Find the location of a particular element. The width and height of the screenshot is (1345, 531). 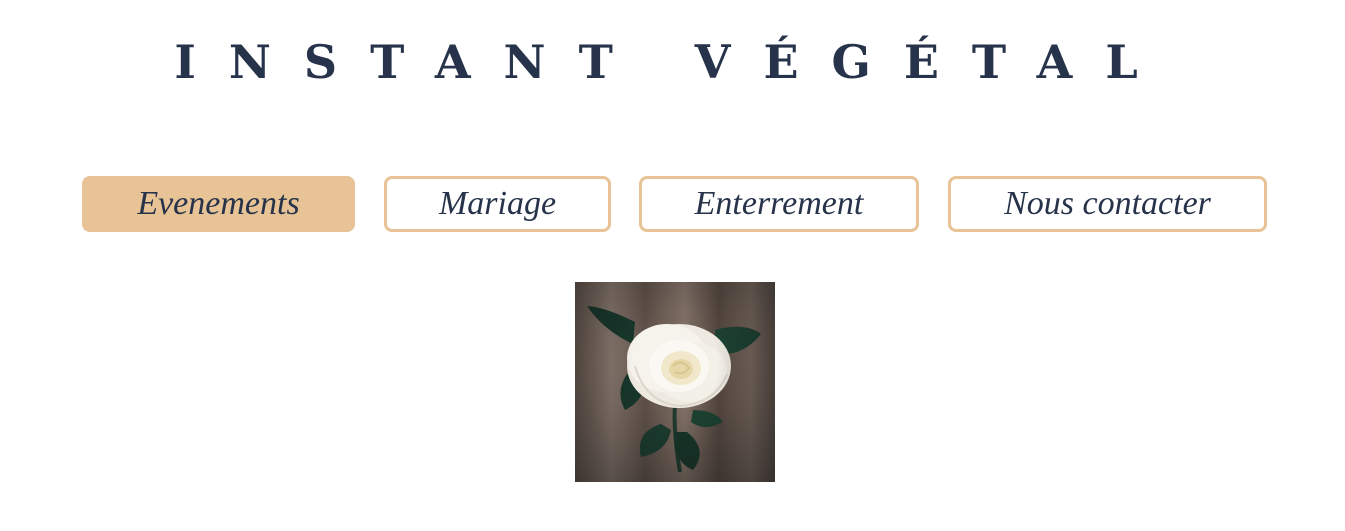

site-title: INSTANT VÉGÉTAL is located at coordinates (672, 62).